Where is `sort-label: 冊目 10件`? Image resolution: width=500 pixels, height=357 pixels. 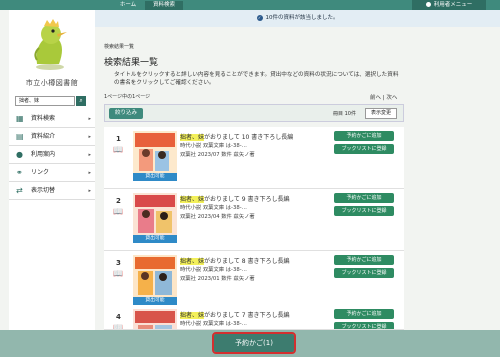
sort-label: 冊目 10件 is located at coordinates (344, 114).